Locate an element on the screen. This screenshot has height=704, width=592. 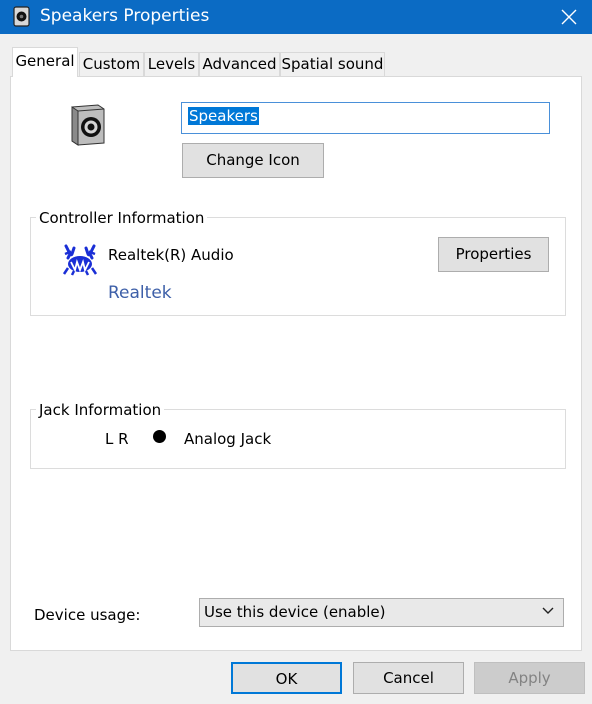
jack-channels: L R is located at coordinates (117, 439).